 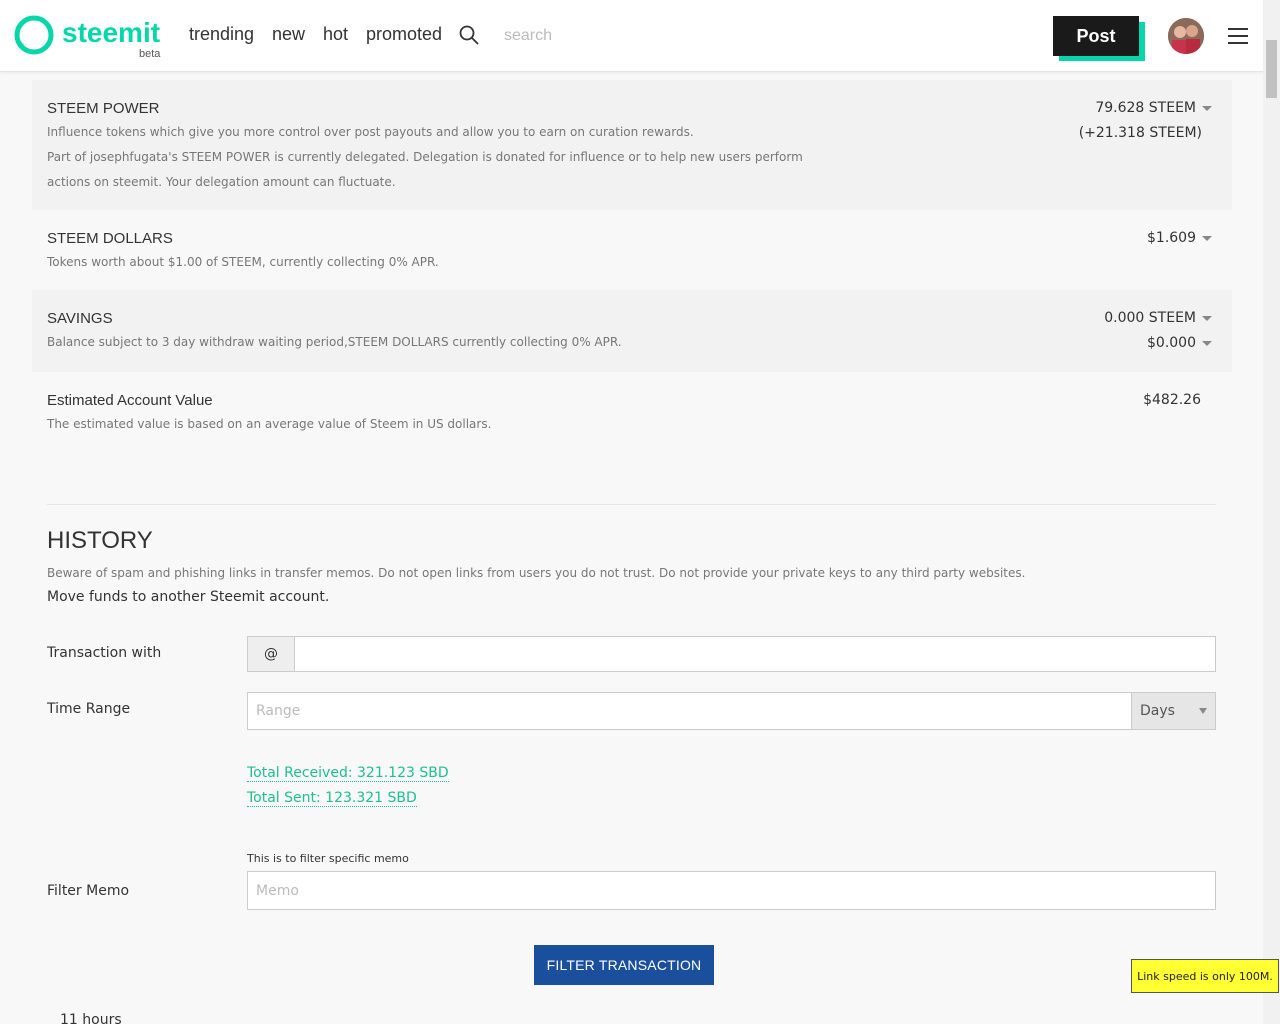 What do you see at coordinates (469, 35) in the screenshot?
I see `search-icon` at bounding box center [469, 35].